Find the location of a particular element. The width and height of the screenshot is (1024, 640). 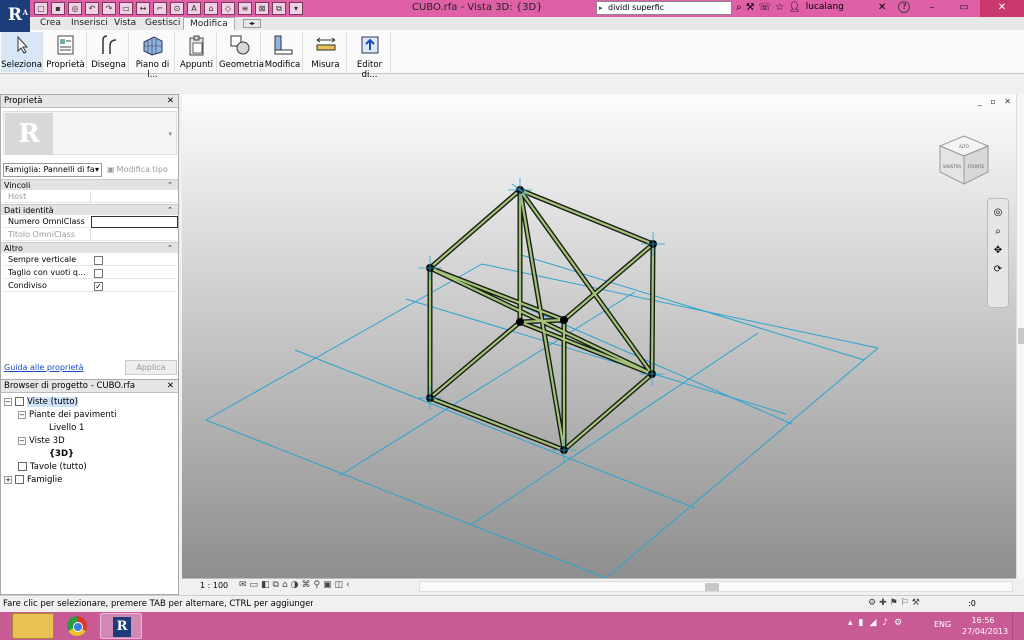

tree-livello-1: Livello 1 is located at coordinates (66, 428).